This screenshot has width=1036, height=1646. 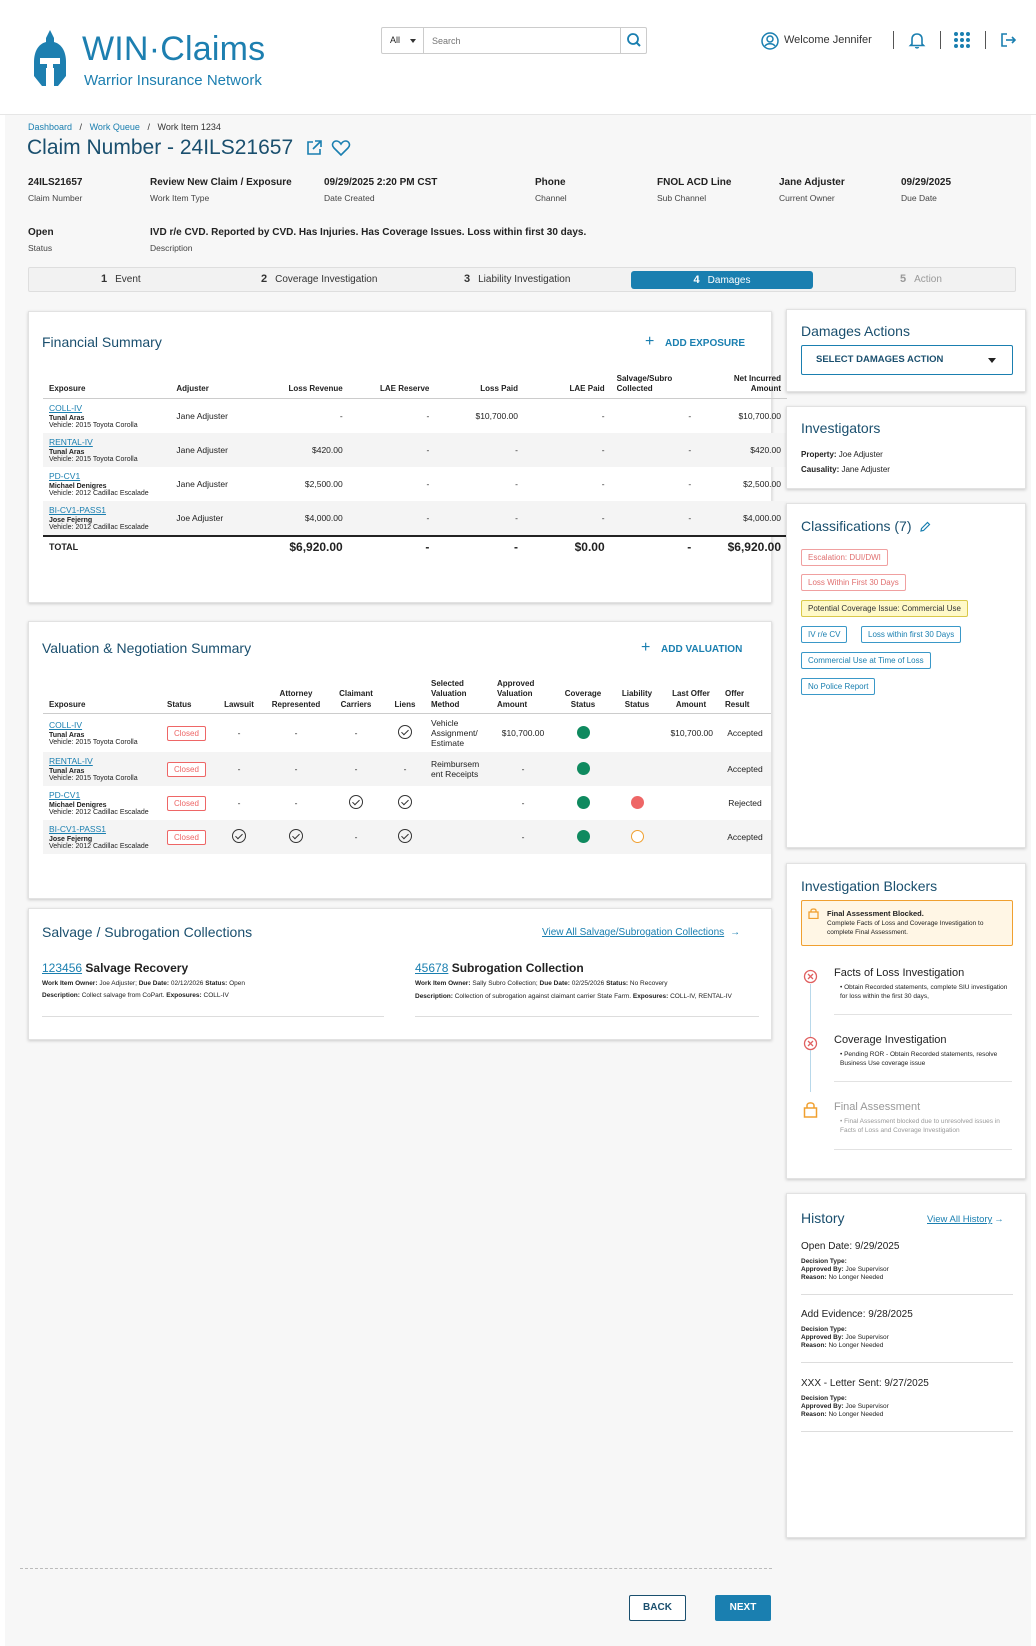 What do you see at coordinates (813, 913) in the screenshot?
I see `lock-icon` at bounding box center [813, 913].